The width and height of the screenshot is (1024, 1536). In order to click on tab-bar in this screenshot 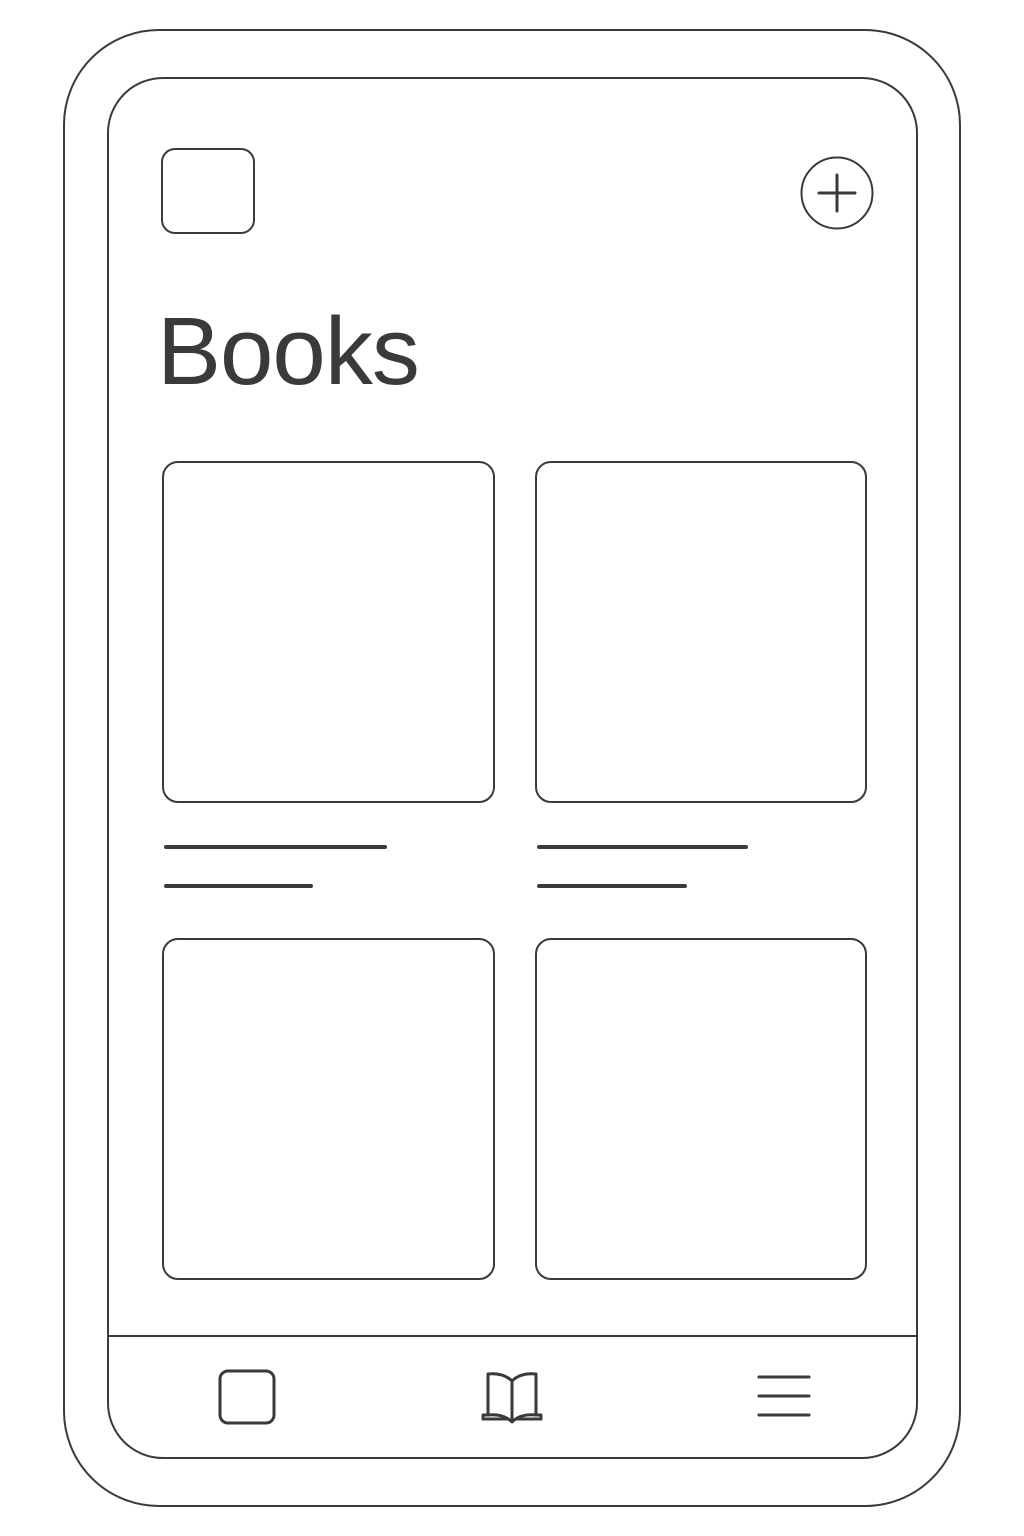, I will do `click(512, 1396)`.